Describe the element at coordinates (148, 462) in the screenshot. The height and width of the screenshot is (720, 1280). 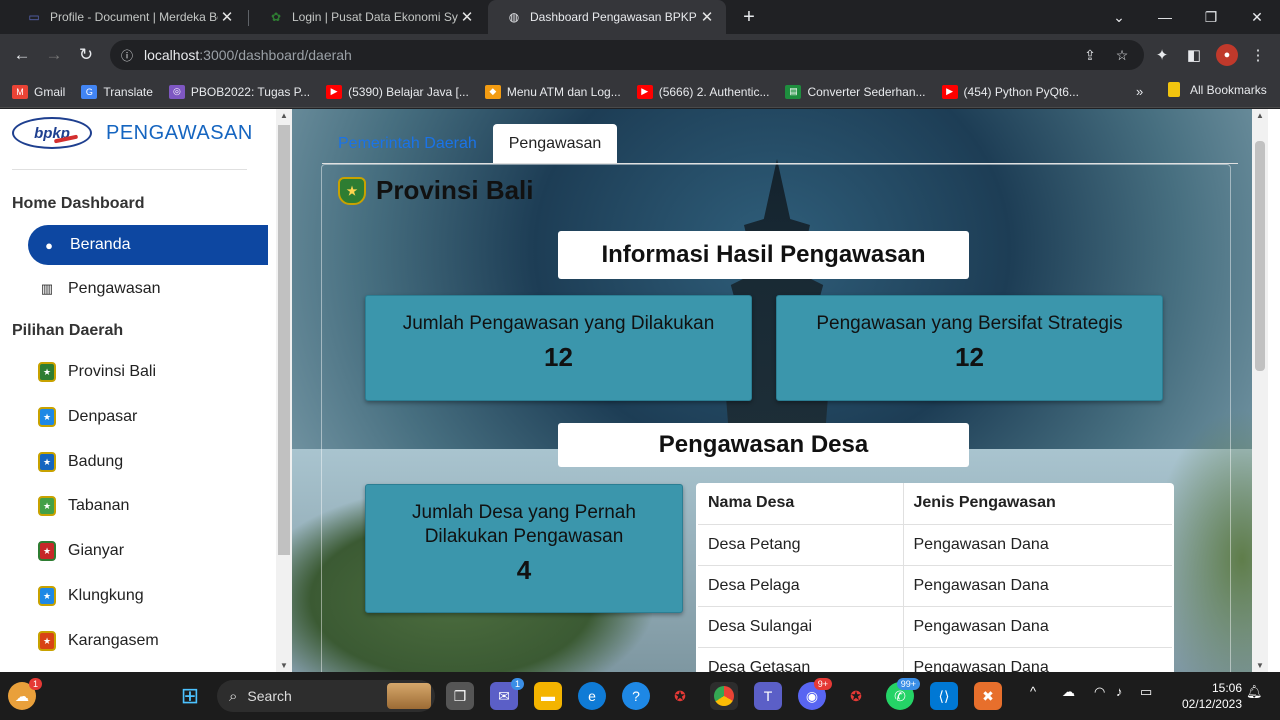
I see `sidebar-item-badung: ★ Badung` at that location.